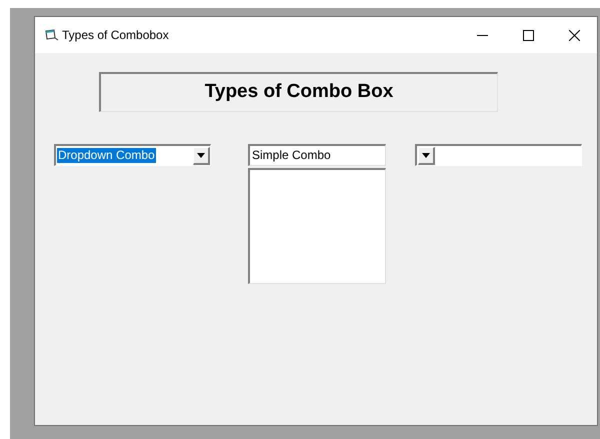 This screenshot has height=439, width=600. I want to click on combo-field: Simple Combo, so click(317, 155).